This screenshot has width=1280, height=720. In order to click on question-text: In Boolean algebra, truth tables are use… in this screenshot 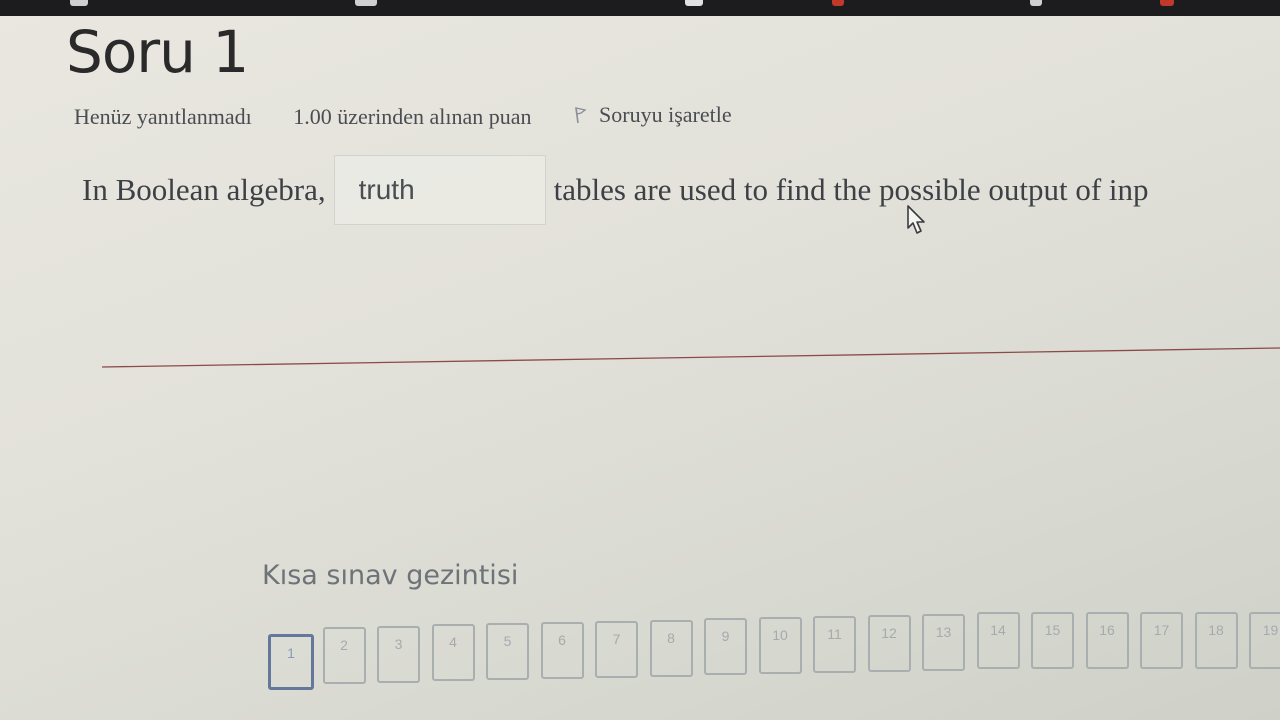, I will do `click(615, 190)`.